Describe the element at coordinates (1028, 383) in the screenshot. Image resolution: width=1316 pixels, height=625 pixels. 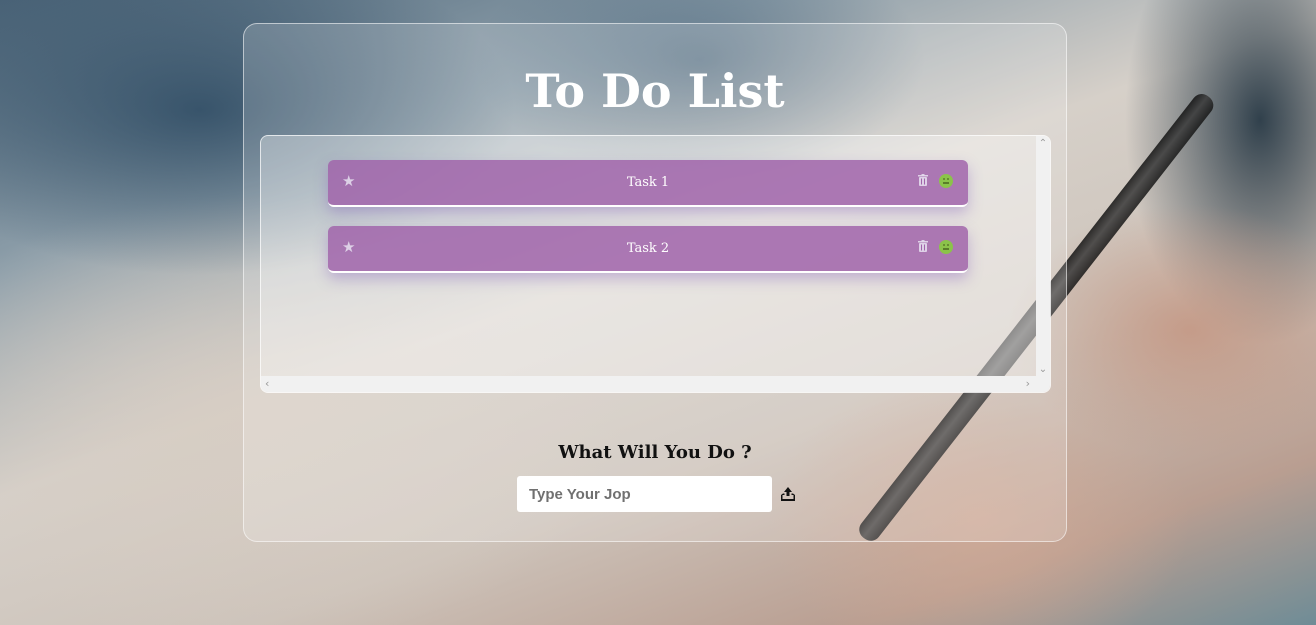
I see `scroll-right-icon: ›` at that location.